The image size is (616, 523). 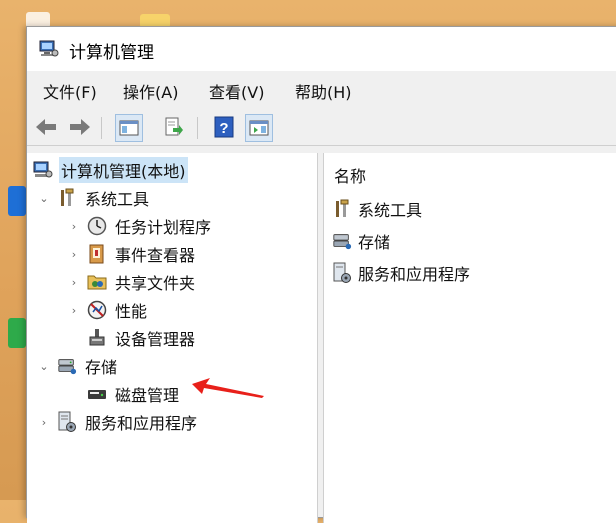 I want to click on menu-action: 操作(A), so click(x=150, y=91).